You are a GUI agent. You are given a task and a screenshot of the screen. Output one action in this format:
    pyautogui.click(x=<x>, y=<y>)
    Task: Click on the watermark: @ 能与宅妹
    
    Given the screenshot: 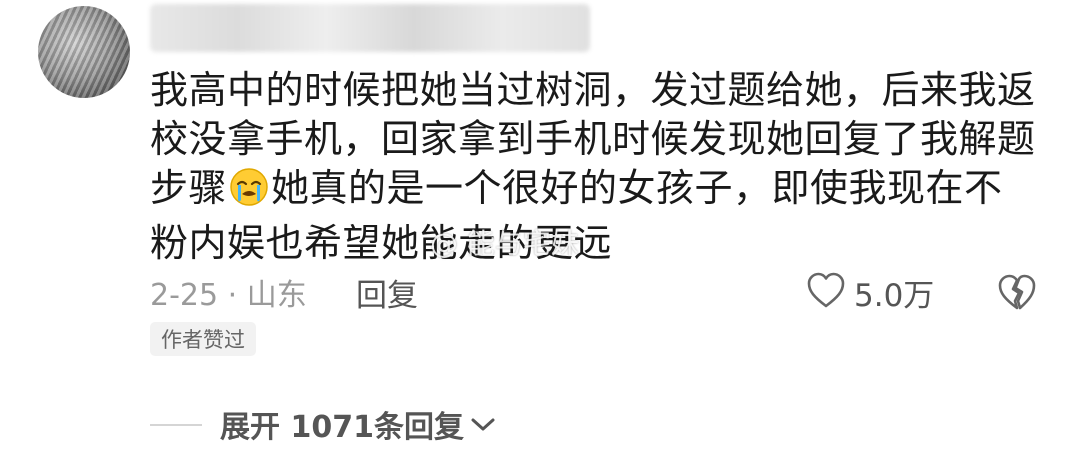 What is the action you would take?
    pyautogui.click(x=504, y=243)
    